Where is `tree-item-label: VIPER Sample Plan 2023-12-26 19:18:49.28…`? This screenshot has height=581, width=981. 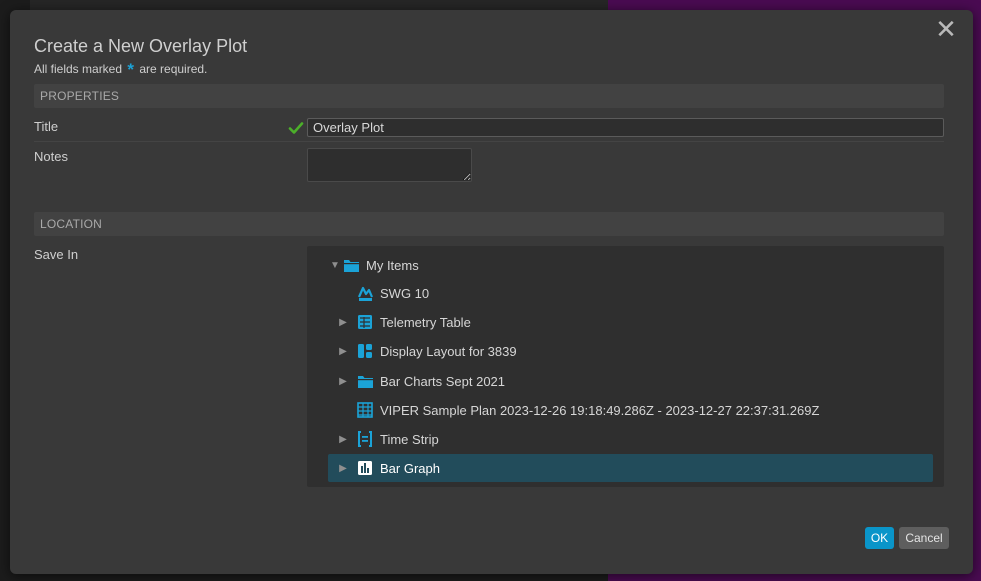
tree-item-label: VIPER Sample Plan 2023-12-26 19:18:49.28… is located at coordinates (600, 410).